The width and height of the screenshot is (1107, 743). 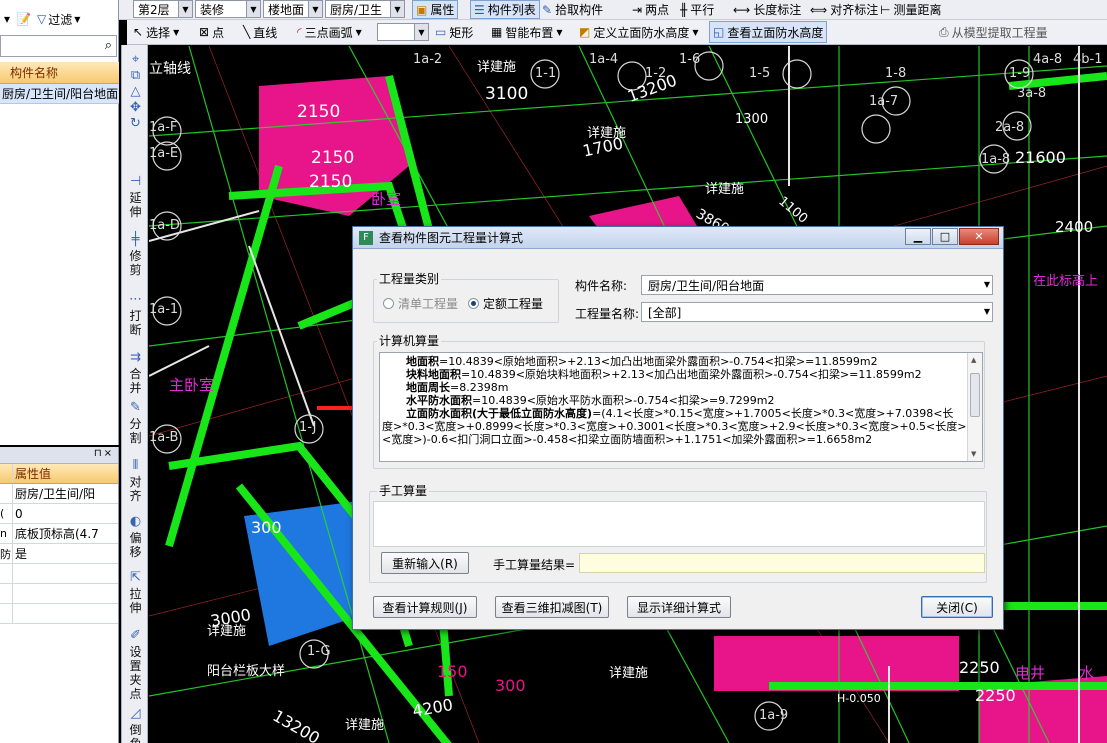 What do you see at coordinates (358, 32) in the screenshot?
I see `chevron-down-icon: ▼` at bounding box center [358, 32].